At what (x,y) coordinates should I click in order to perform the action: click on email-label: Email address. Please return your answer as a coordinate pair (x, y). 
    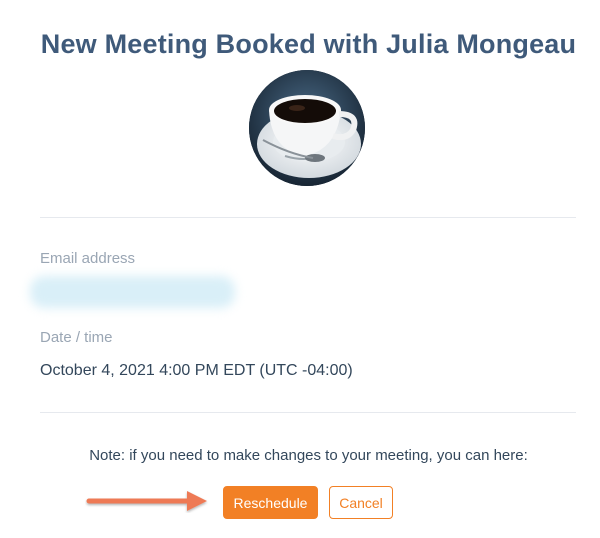
    Looking at the image, I should click on (88, 258).